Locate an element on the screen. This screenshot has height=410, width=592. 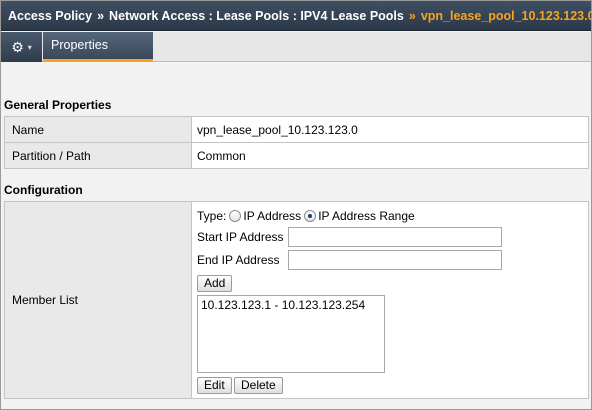
partition-label: Partition / Path is located at coordinates (98, 155).